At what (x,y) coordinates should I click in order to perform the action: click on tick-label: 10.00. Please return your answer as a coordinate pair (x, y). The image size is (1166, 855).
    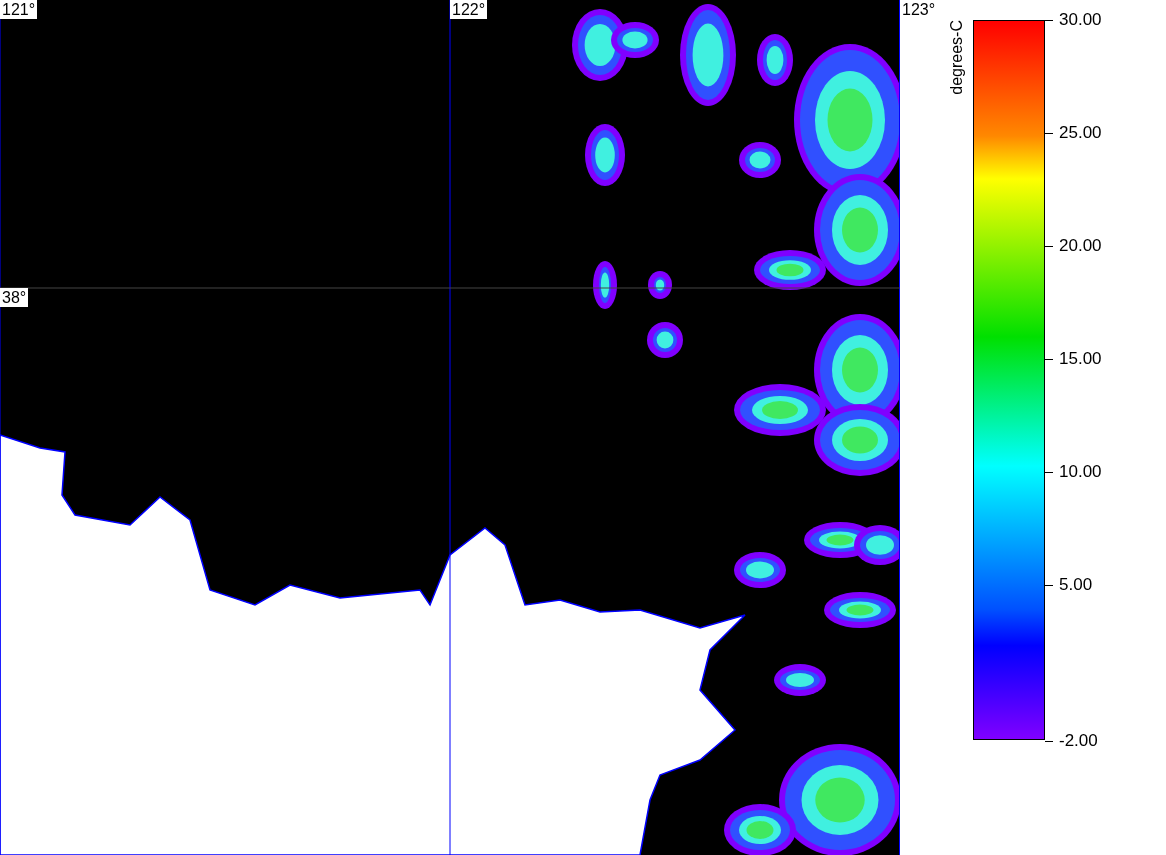
    Looking at the image, I should click on (1080, 472).